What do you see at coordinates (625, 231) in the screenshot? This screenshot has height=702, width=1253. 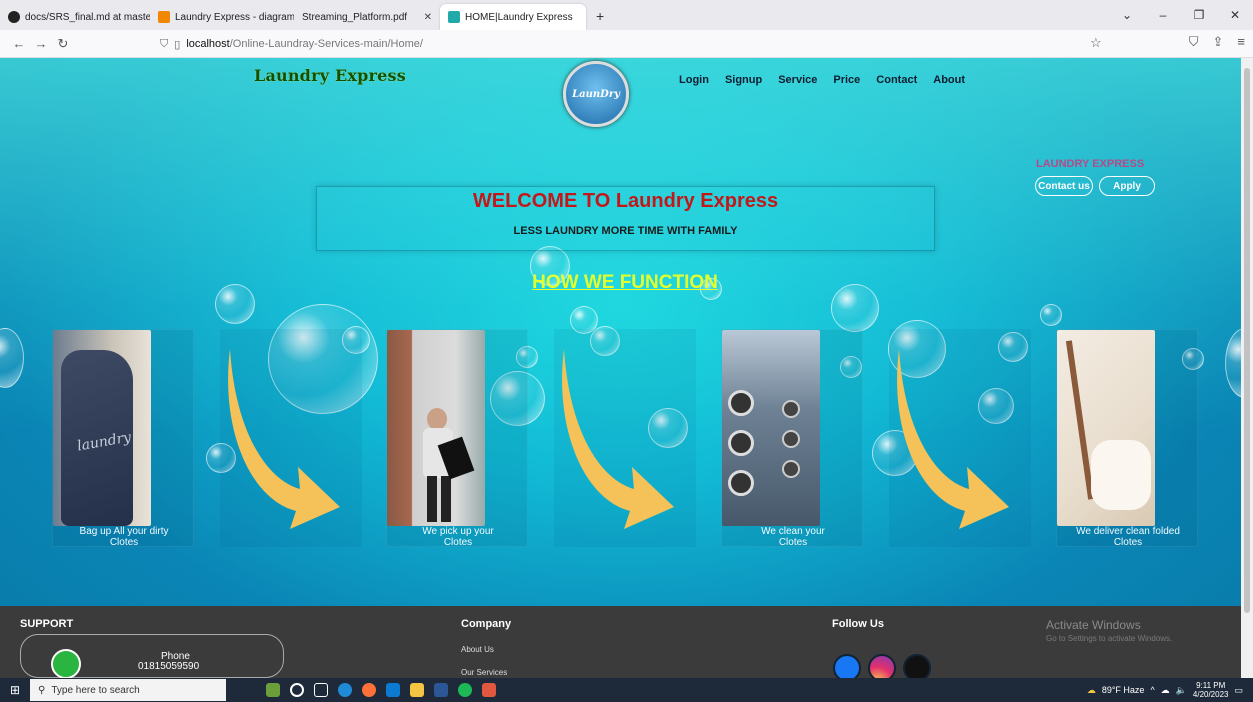 I see `welcome-subtitle: LESS LAUNDRY MORE TIME WITH FAMILY` at bounding box center [625, 231].